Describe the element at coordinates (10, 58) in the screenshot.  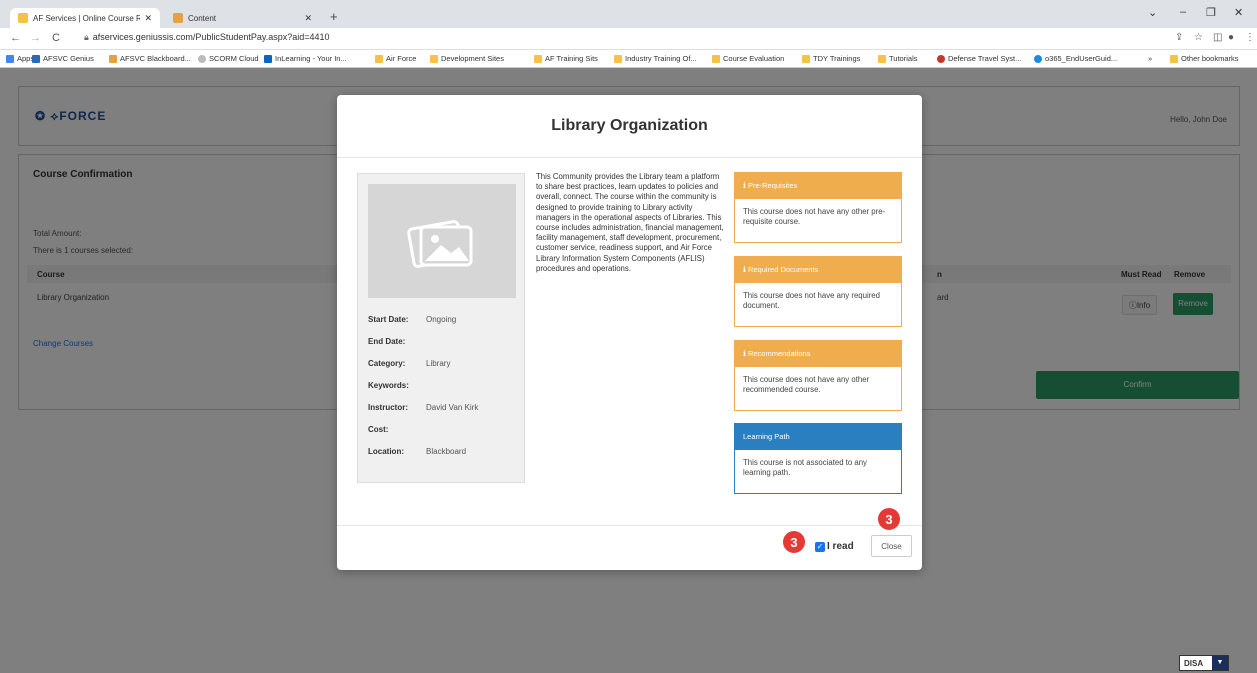
I see `apps-icon` at that location.